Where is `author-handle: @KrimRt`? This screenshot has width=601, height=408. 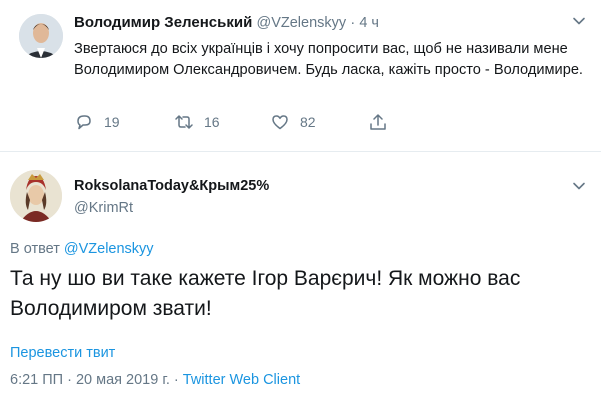
author-handle: @KrimRt is located at coordinates (171, 208).